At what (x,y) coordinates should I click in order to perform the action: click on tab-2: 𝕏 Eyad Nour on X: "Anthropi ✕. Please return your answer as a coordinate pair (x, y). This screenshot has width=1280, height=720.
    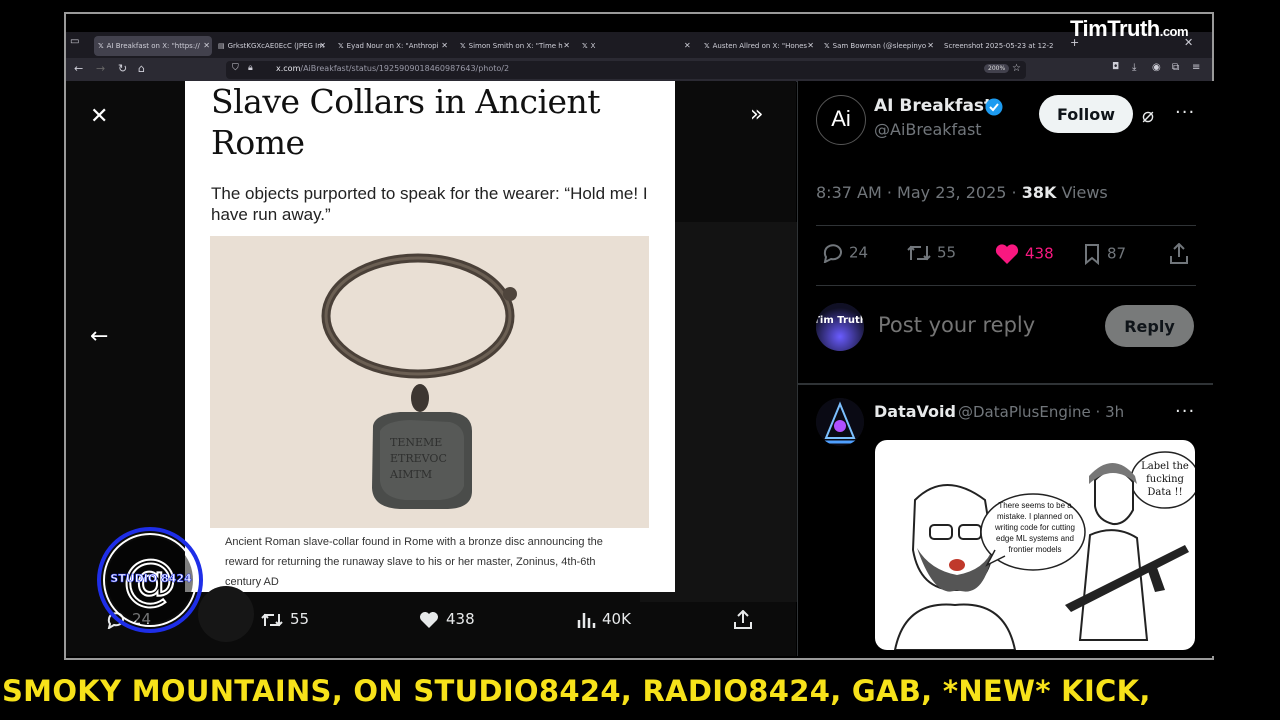
    Looking at the image, I should click on (394, 46).